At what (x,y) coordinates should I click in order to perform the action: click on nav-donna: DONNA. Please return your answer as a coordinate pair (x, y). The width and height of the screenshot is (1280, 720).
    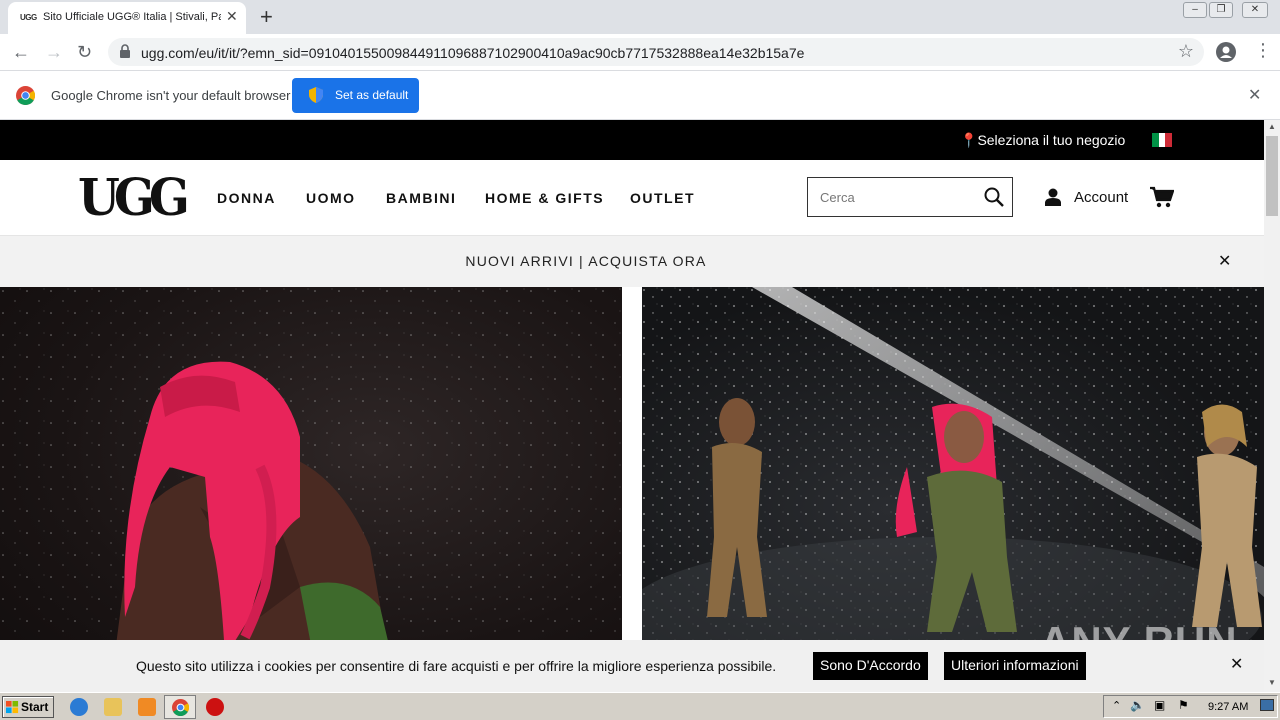
    Looking at the image, I should click on (246, 198).